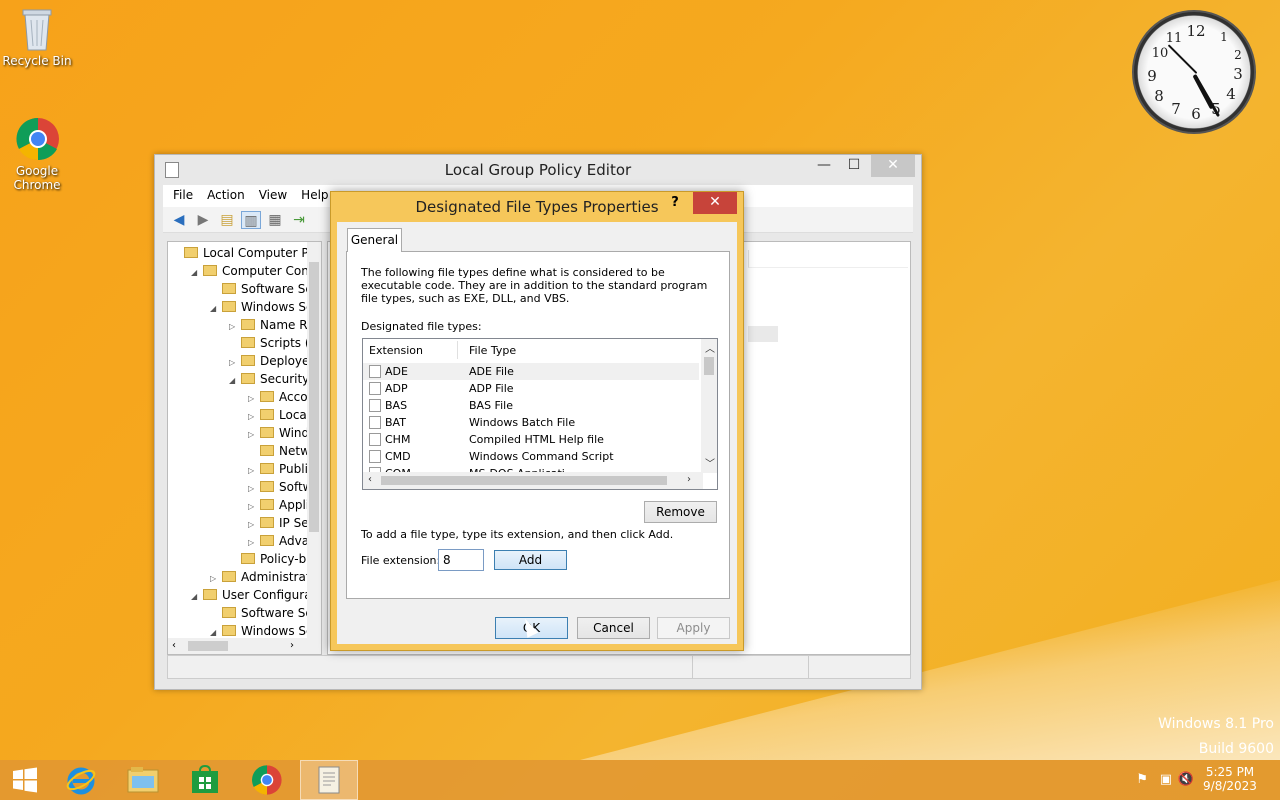 The height and width of the screenshot is (800, 1280). I want to click on start-button, so click(25, 780).